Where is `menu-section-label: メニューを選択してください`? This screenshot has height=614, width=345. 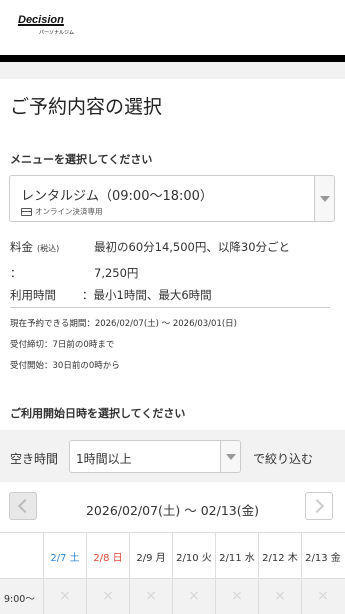
menu-section-label: メニューを選択してください is located at coordinates (81, 159).